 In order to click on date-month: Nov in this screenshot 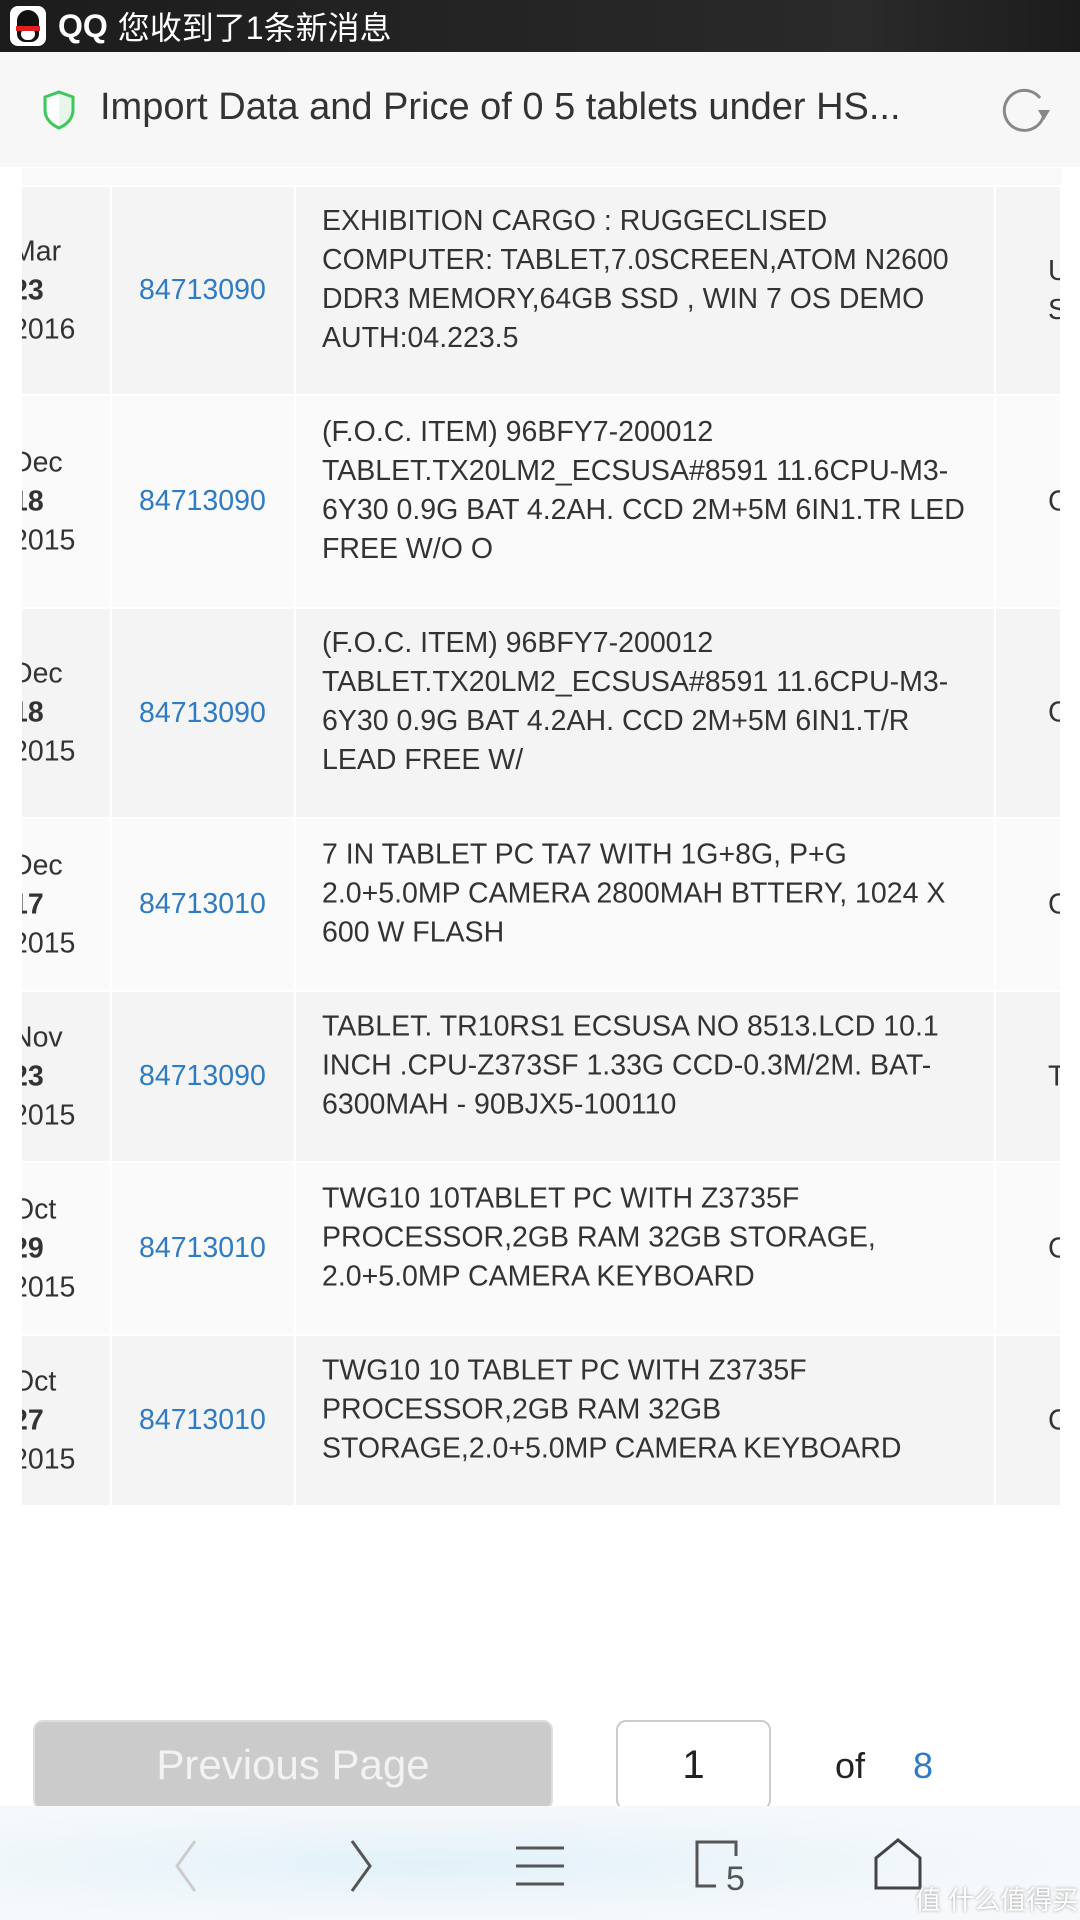, I will do `click(42, 1037)`.